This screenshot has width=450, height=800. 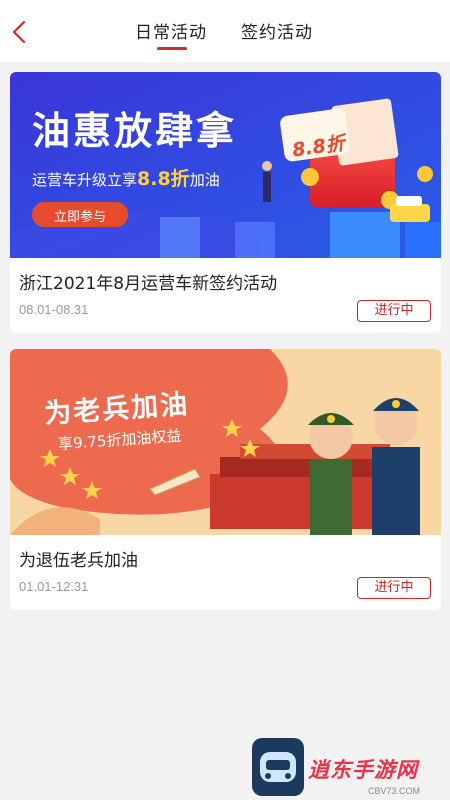 What do you see at coordinates (204, 180) in the screenshot?
I see `banner-subline-suffix: 加油` at bounding box center [204, 180].